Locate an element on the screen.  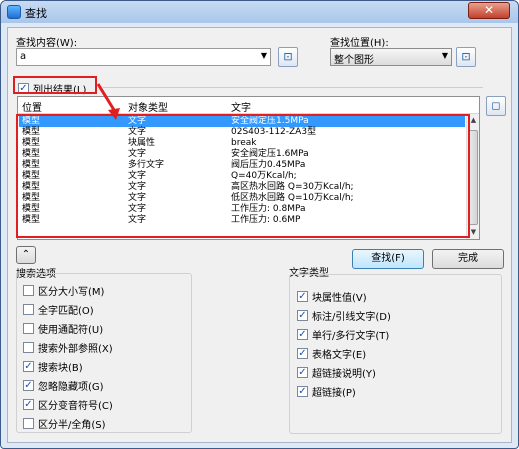
table-row: 模型 文字 工作压力: 0.6MP is located at coordinates (242, 220).